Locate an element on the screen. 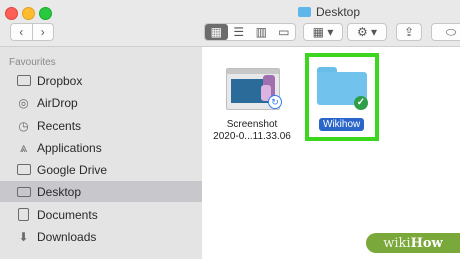  list-view-button: ☰ is located at coordinates (239, 32).